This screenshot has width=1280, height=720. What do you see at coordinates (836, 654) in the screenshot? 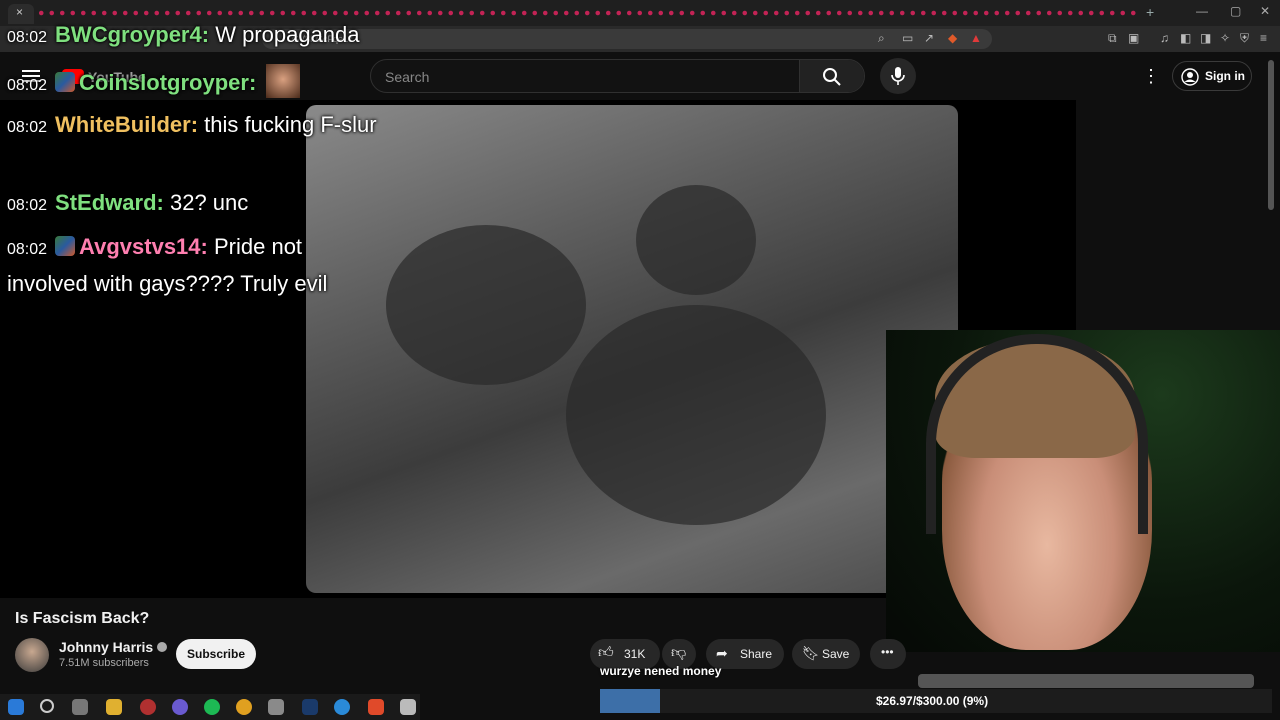
I see `save-label: Save` at bounding box center [836, 654].